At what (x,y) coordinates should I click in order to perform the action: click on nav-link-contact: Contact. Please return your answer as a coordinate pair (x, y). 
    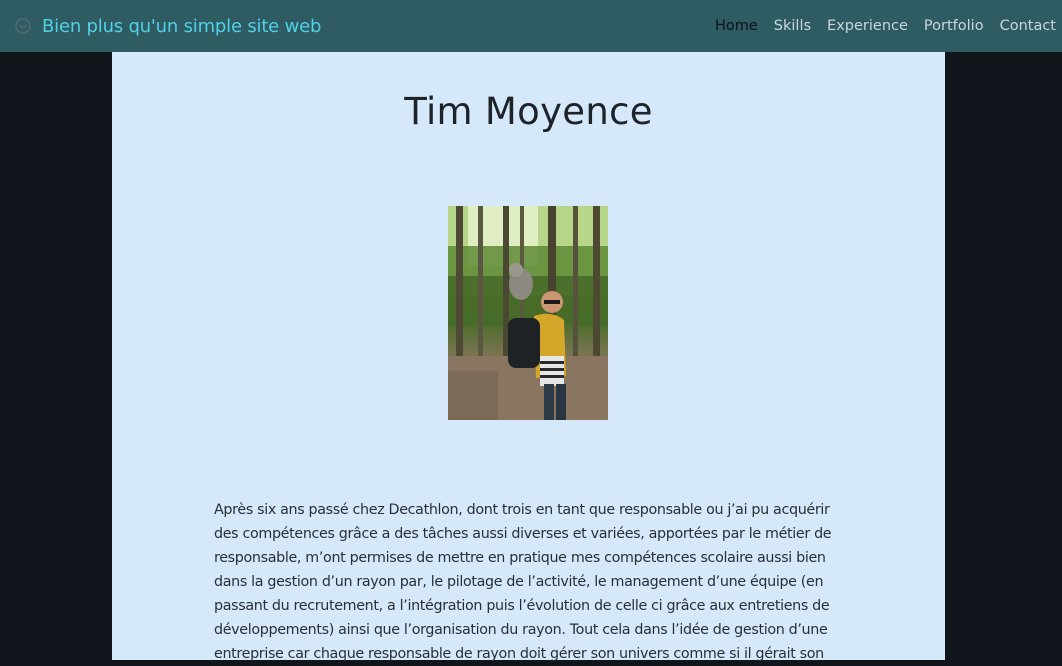
    Looking at the image, I should click on (1028, 26).